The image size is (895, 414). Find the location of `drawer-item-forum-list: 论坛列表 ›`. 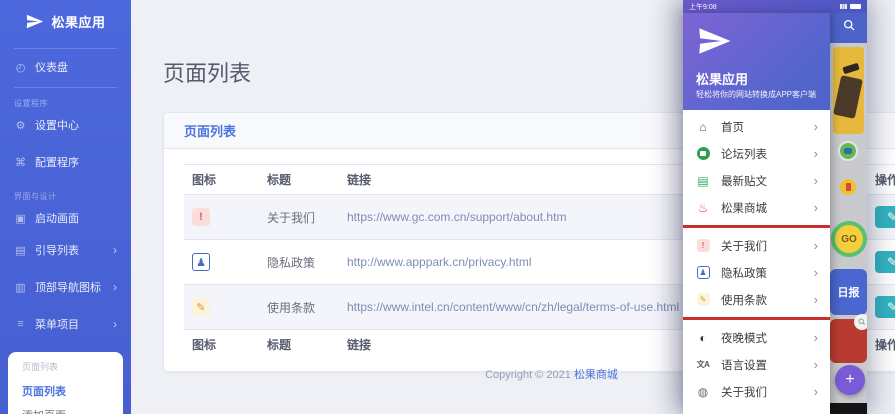

drawer-item-forum-list: 论坛列表 › is located at coordinates (756, 153).